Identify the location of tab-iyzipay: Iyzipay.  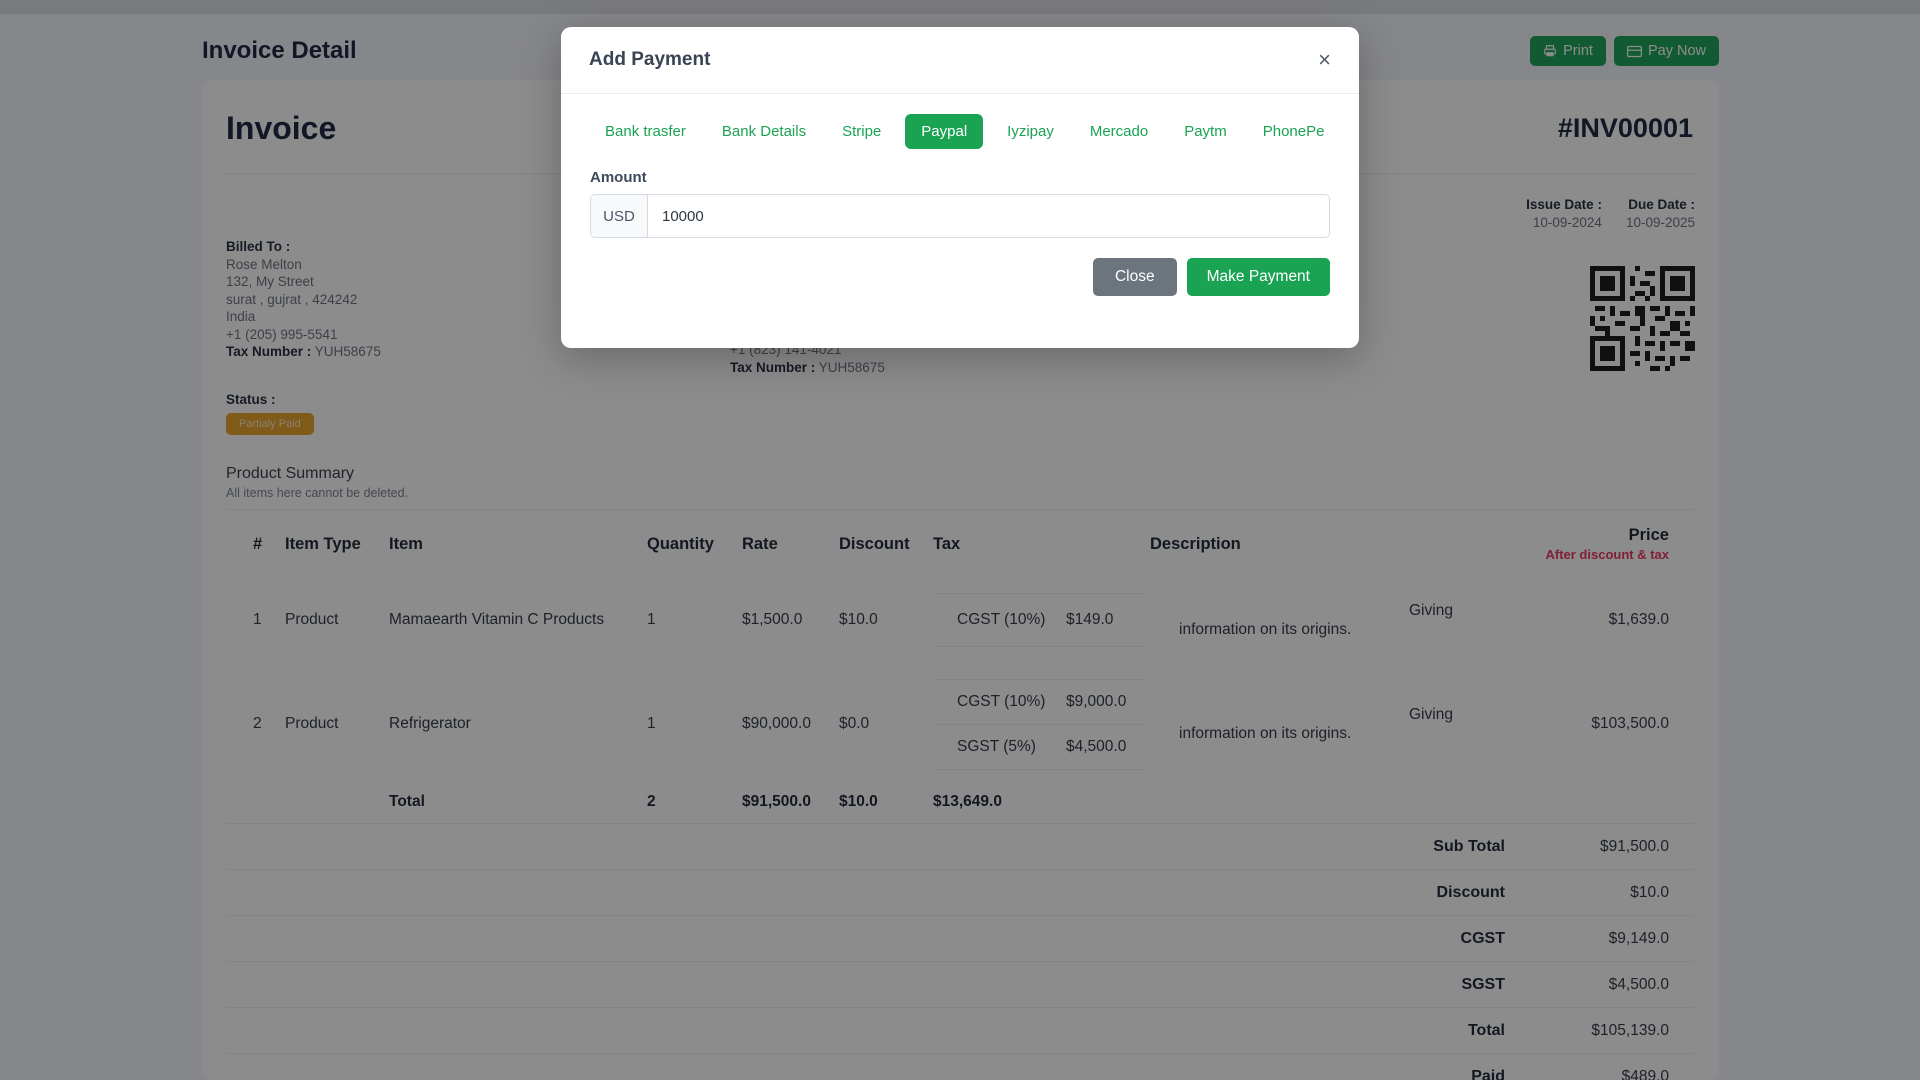
(1030, 131).